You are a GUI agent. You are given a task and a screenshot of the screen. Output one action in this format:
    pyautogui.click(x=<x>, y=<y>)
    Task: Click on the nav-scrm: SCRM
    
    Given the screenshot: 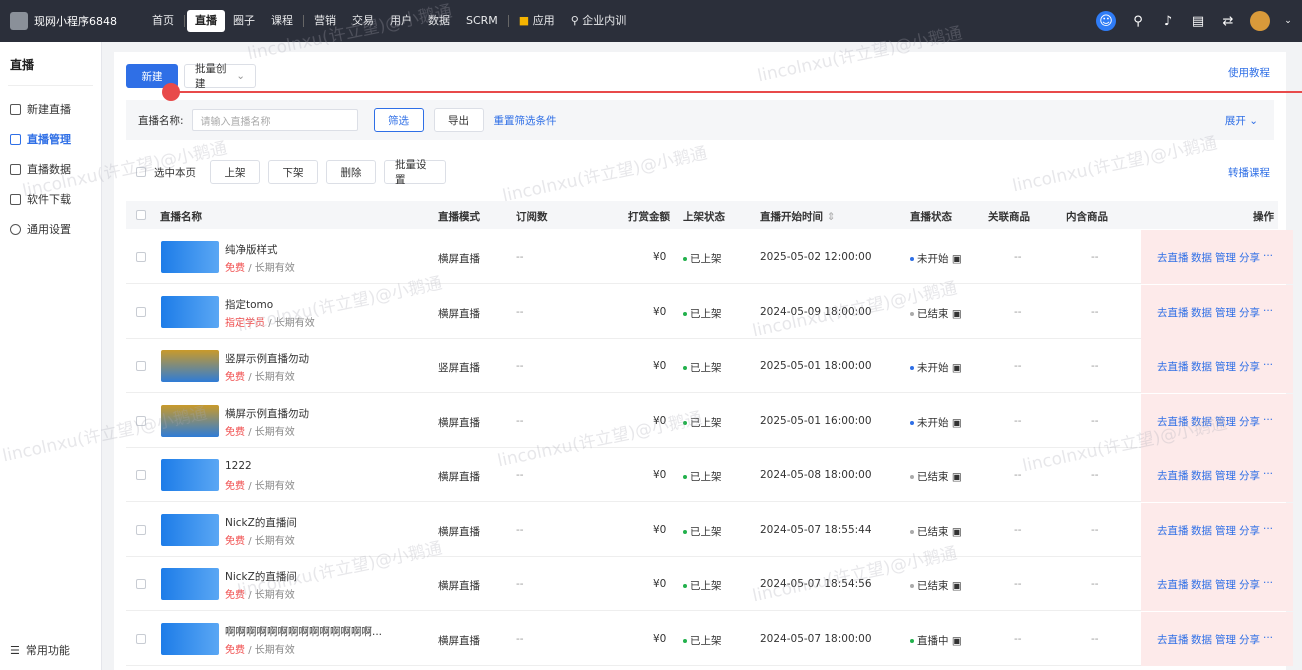 What is the action you would take?
    pyautogui.click(x=482, y=21)
    